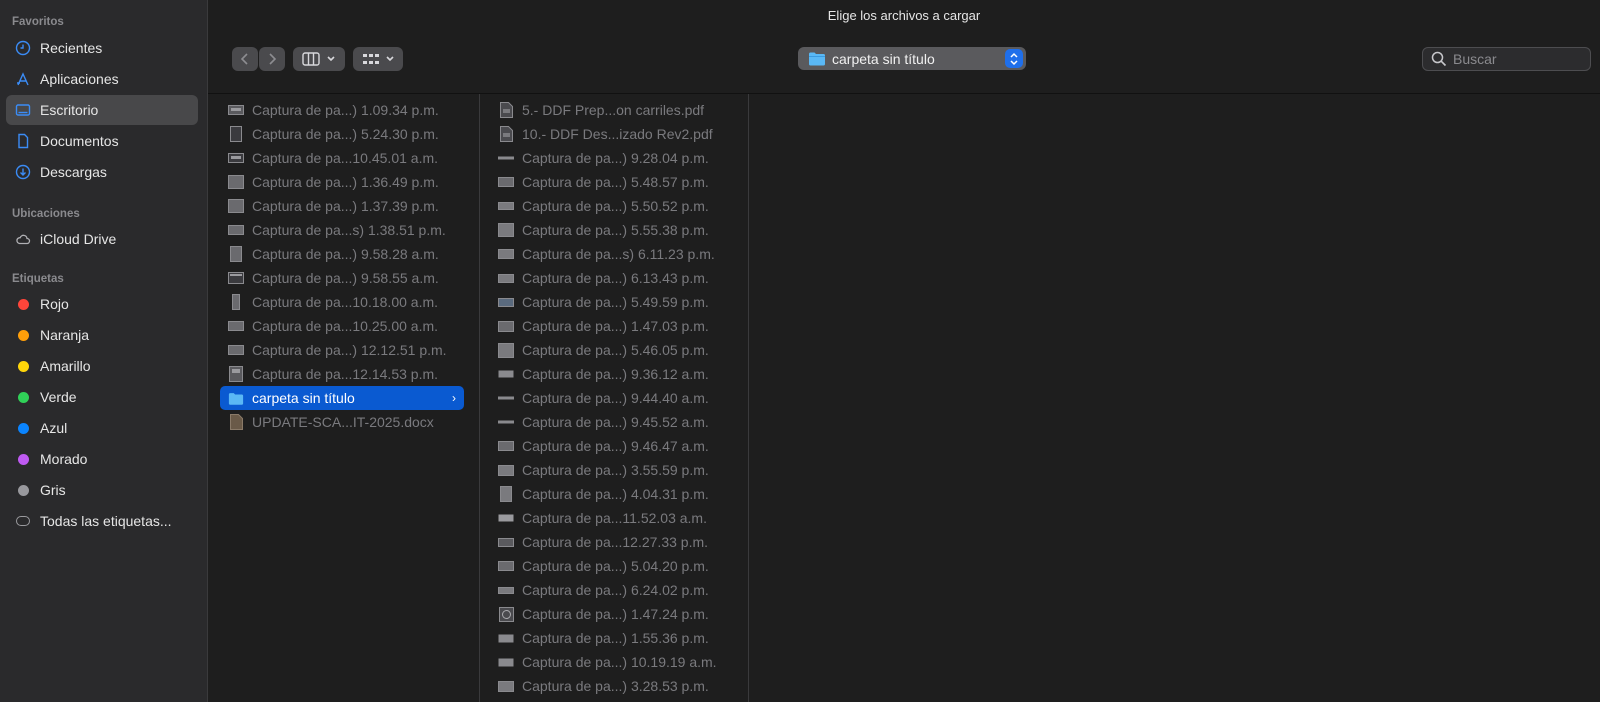 The width and height of the screenshot is (1600, 702). What do you see at coordinates (342, 254) in the screenshot?
I see `file-row: Captura de pa...) 9.58.28 a.m.` at bounding box center [342, 254].